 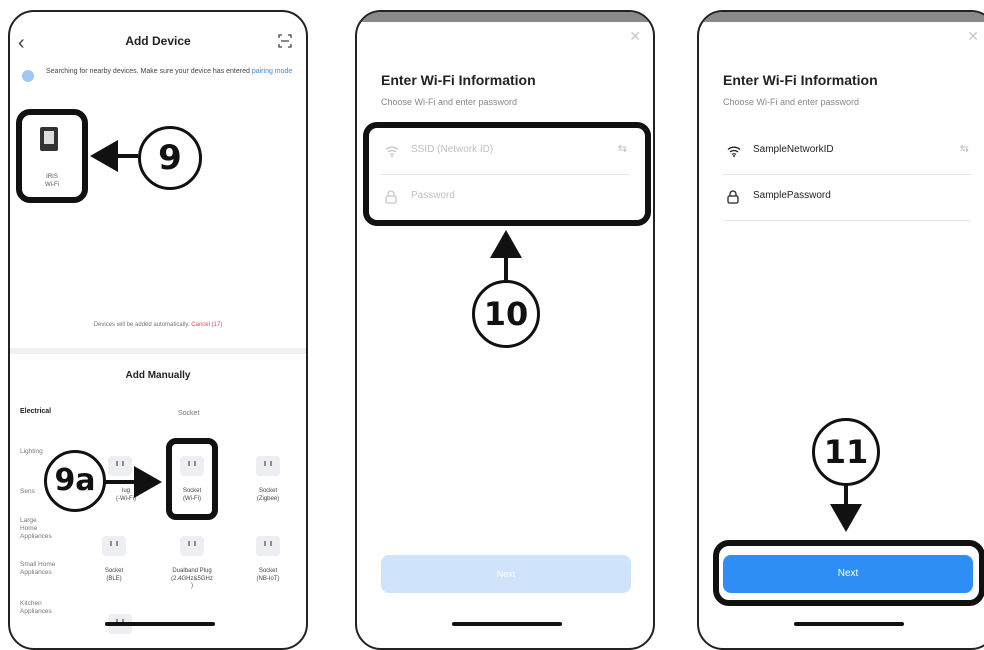 What do you see at coordinates (27, 492) in the screenshot?
I see `category-sensors: Sens` at bounding box center [27, 492].